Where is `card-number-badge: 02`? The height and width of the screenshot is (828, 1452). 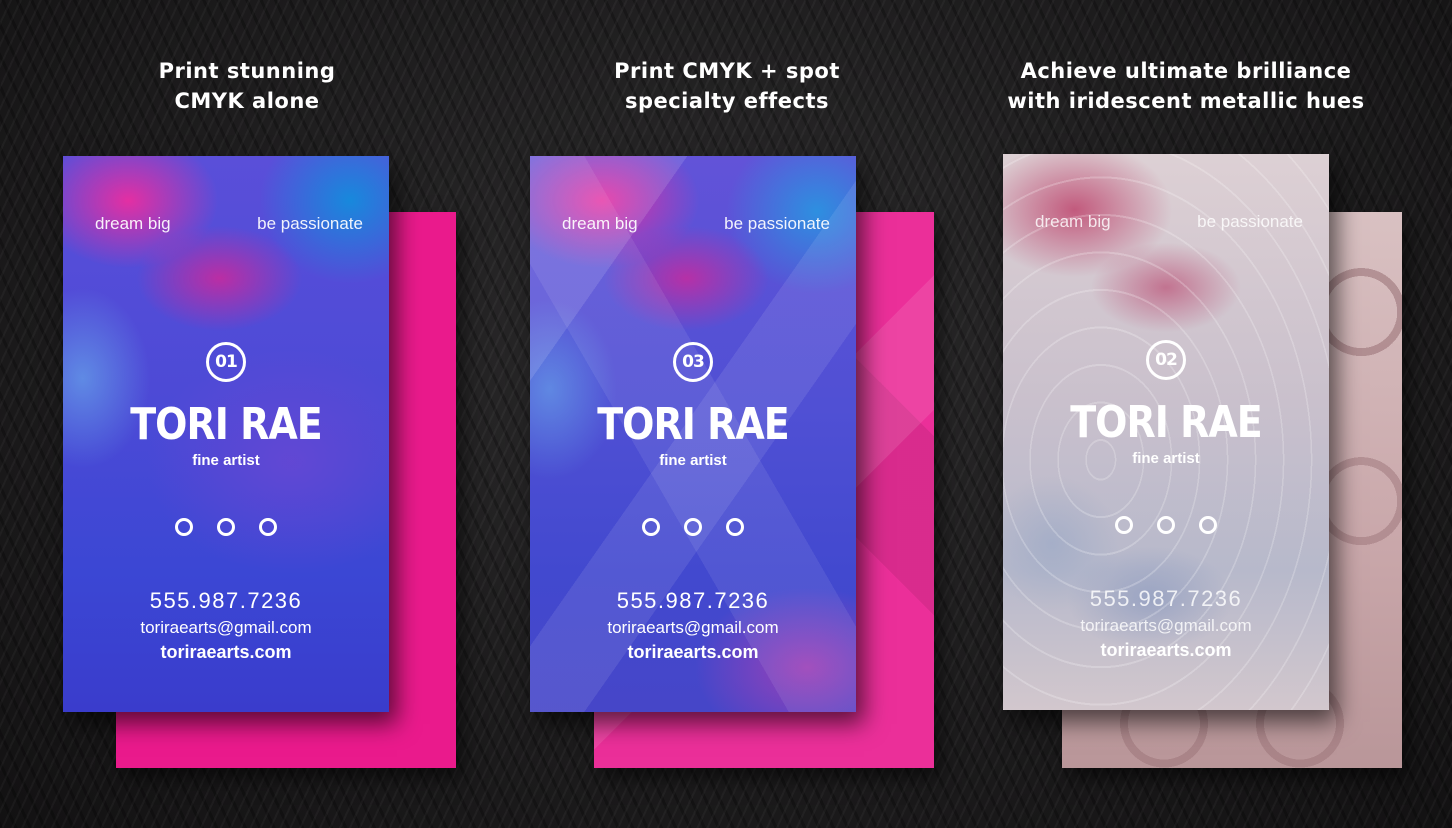 card-number-badge: 02 is located at coordinates (1166, 360).